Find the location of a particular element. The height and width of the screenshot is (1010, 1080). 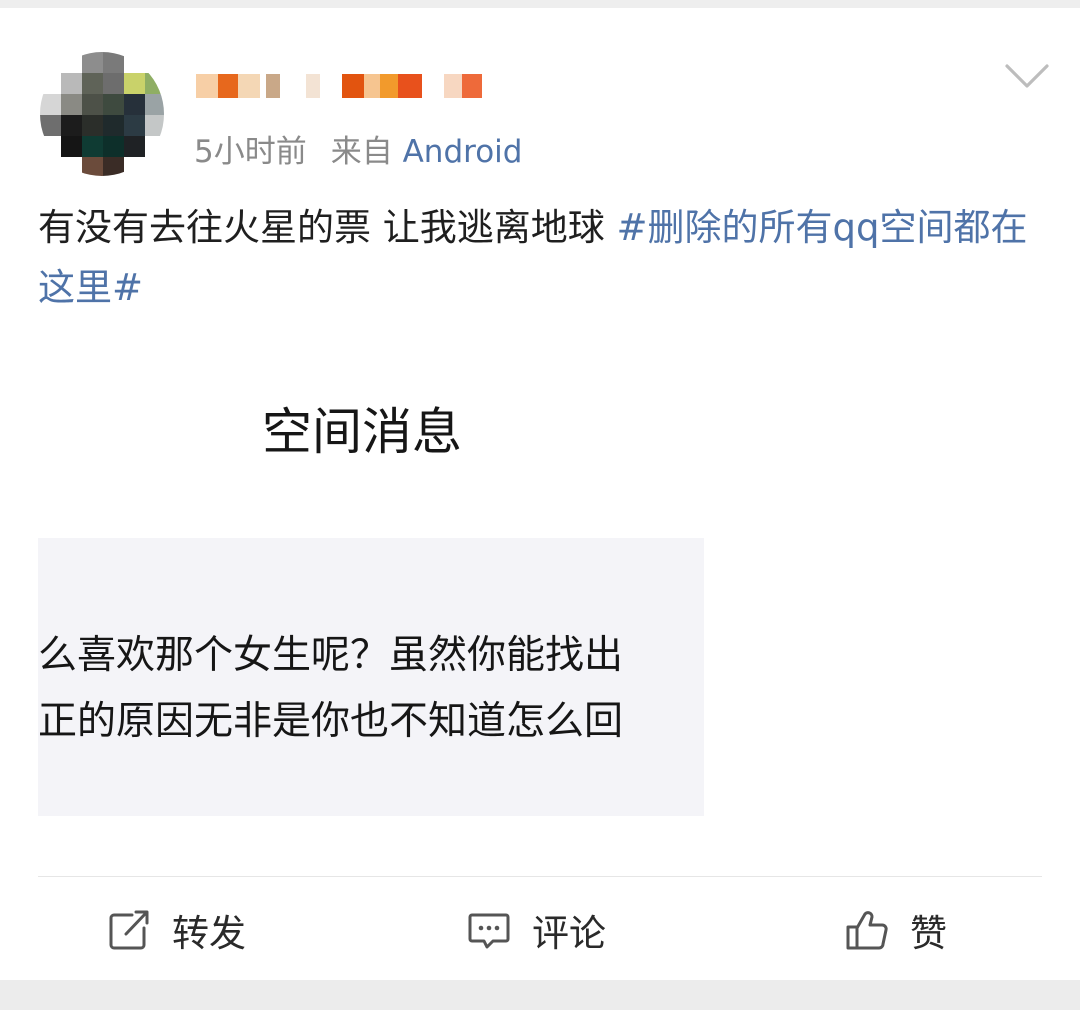

repost-label: 转发 is located at coordinates (209, 933).